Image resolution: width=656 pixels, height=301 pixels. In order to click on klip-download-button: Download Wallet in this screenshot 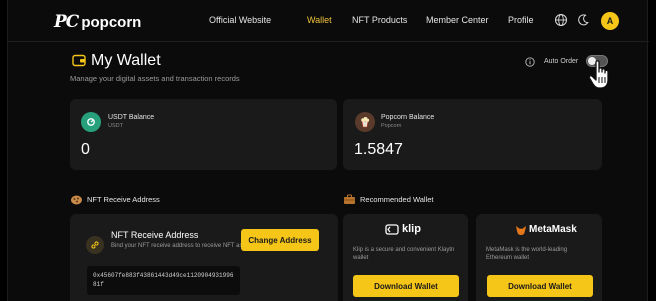, I will do `click(406, 286)`.